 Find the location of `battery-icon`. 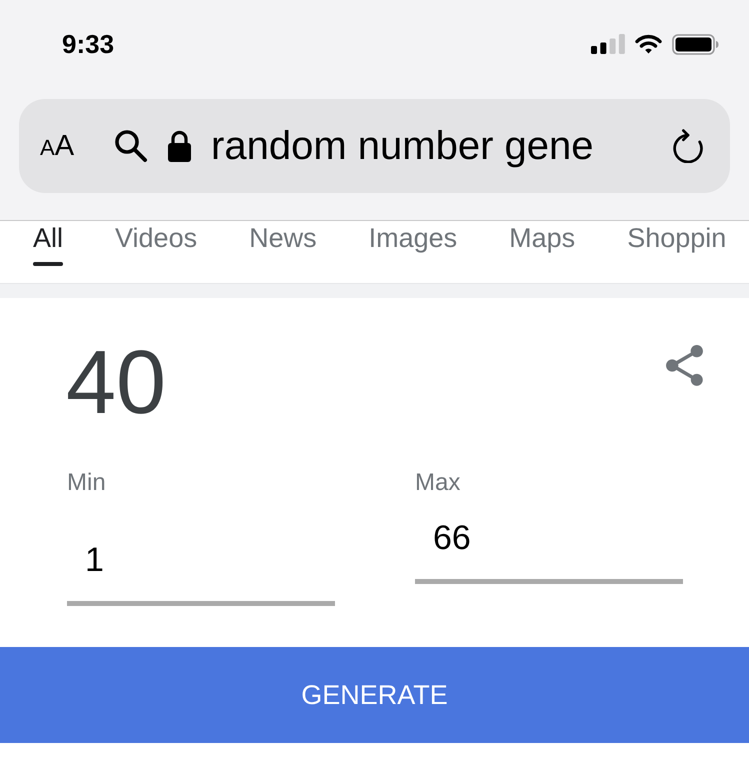

battery-icon is located at coordinates (695, 44).